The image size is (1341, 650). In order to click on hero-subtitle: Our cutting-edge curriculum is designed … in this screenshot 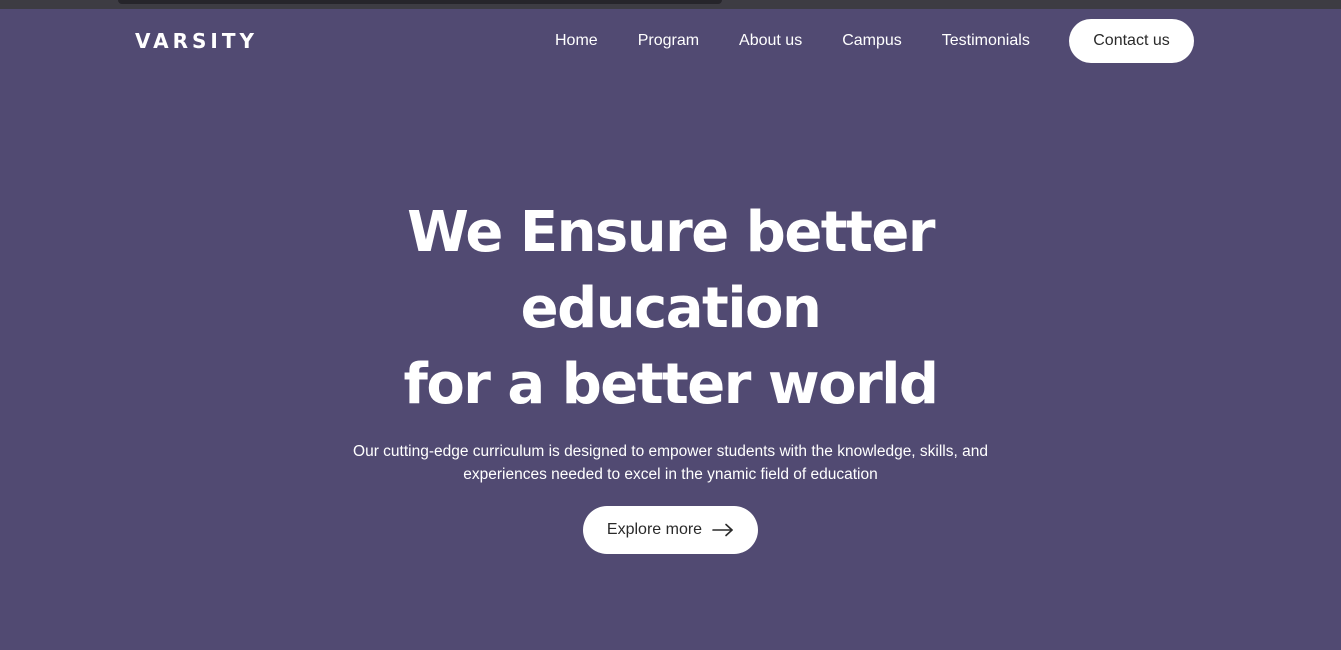, I will do `click(670, 463)`.